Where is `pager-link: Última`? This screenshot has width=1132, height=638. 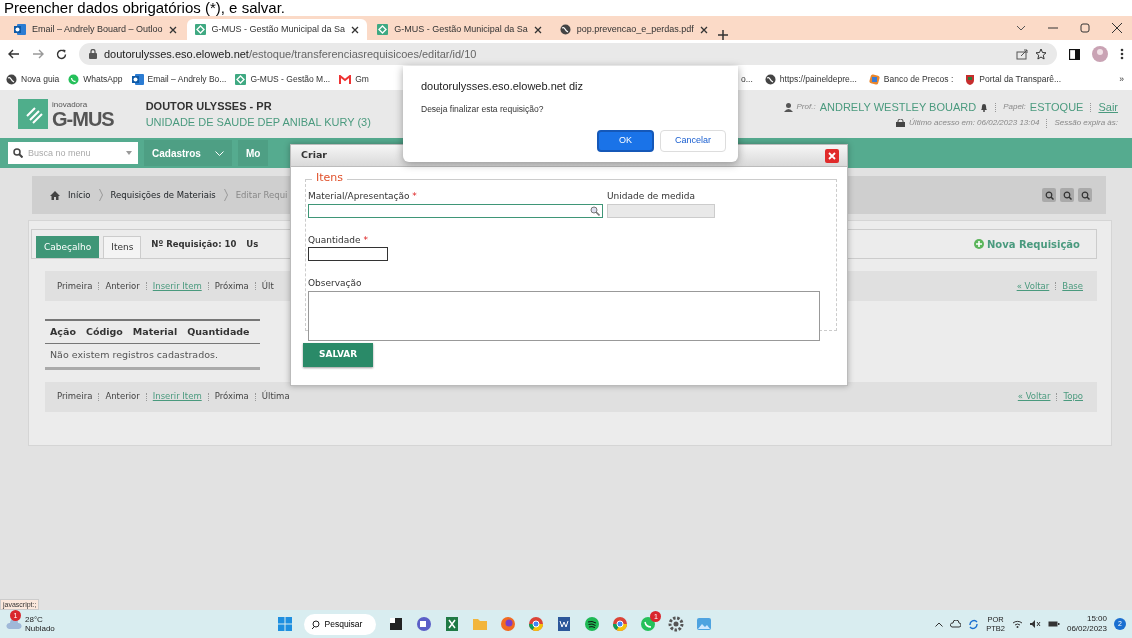 pager-link: Última is located at coordinates (275, 396).